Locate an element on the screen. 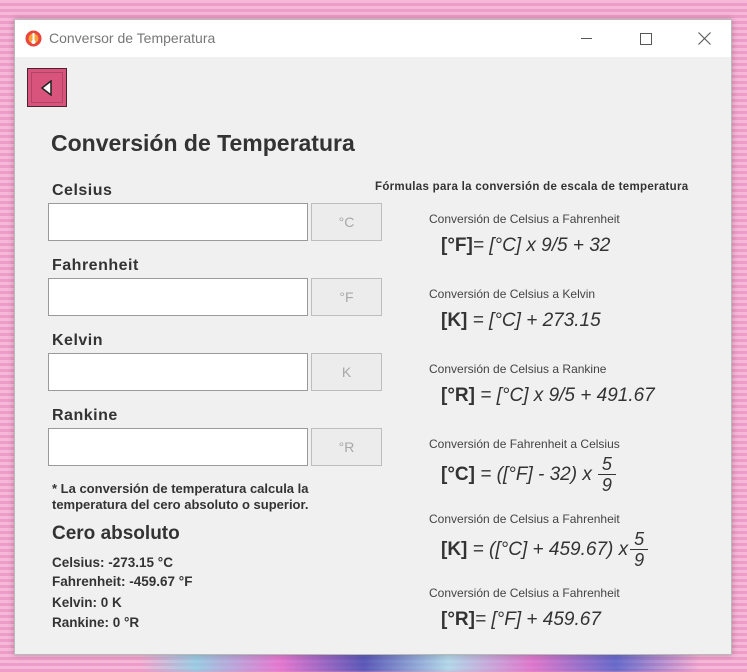  formula-rhs: = ([°F] - 32) x is located at coordinates (533, 474).